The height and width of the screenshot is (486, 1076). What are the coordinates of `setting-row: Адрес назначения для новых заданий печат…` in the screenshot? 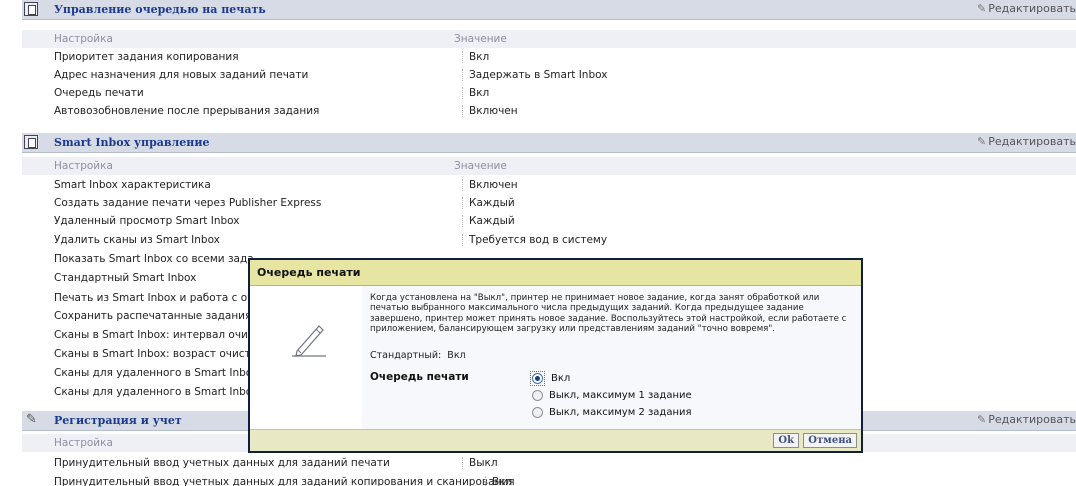 It's located at (554, 76).